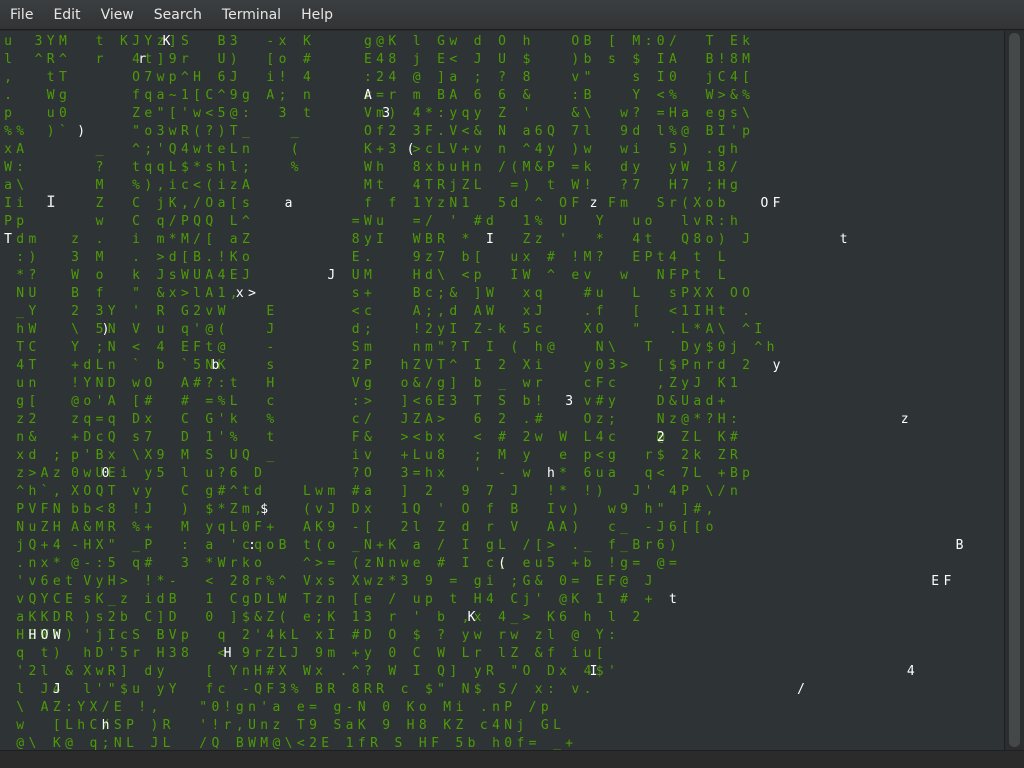 The width and height of the screenshot is (1024, 768). What do you see at coordinates (75, 365) in the screenshot?
I see `matrix-glyph: +` at bounding box center [75, 365].